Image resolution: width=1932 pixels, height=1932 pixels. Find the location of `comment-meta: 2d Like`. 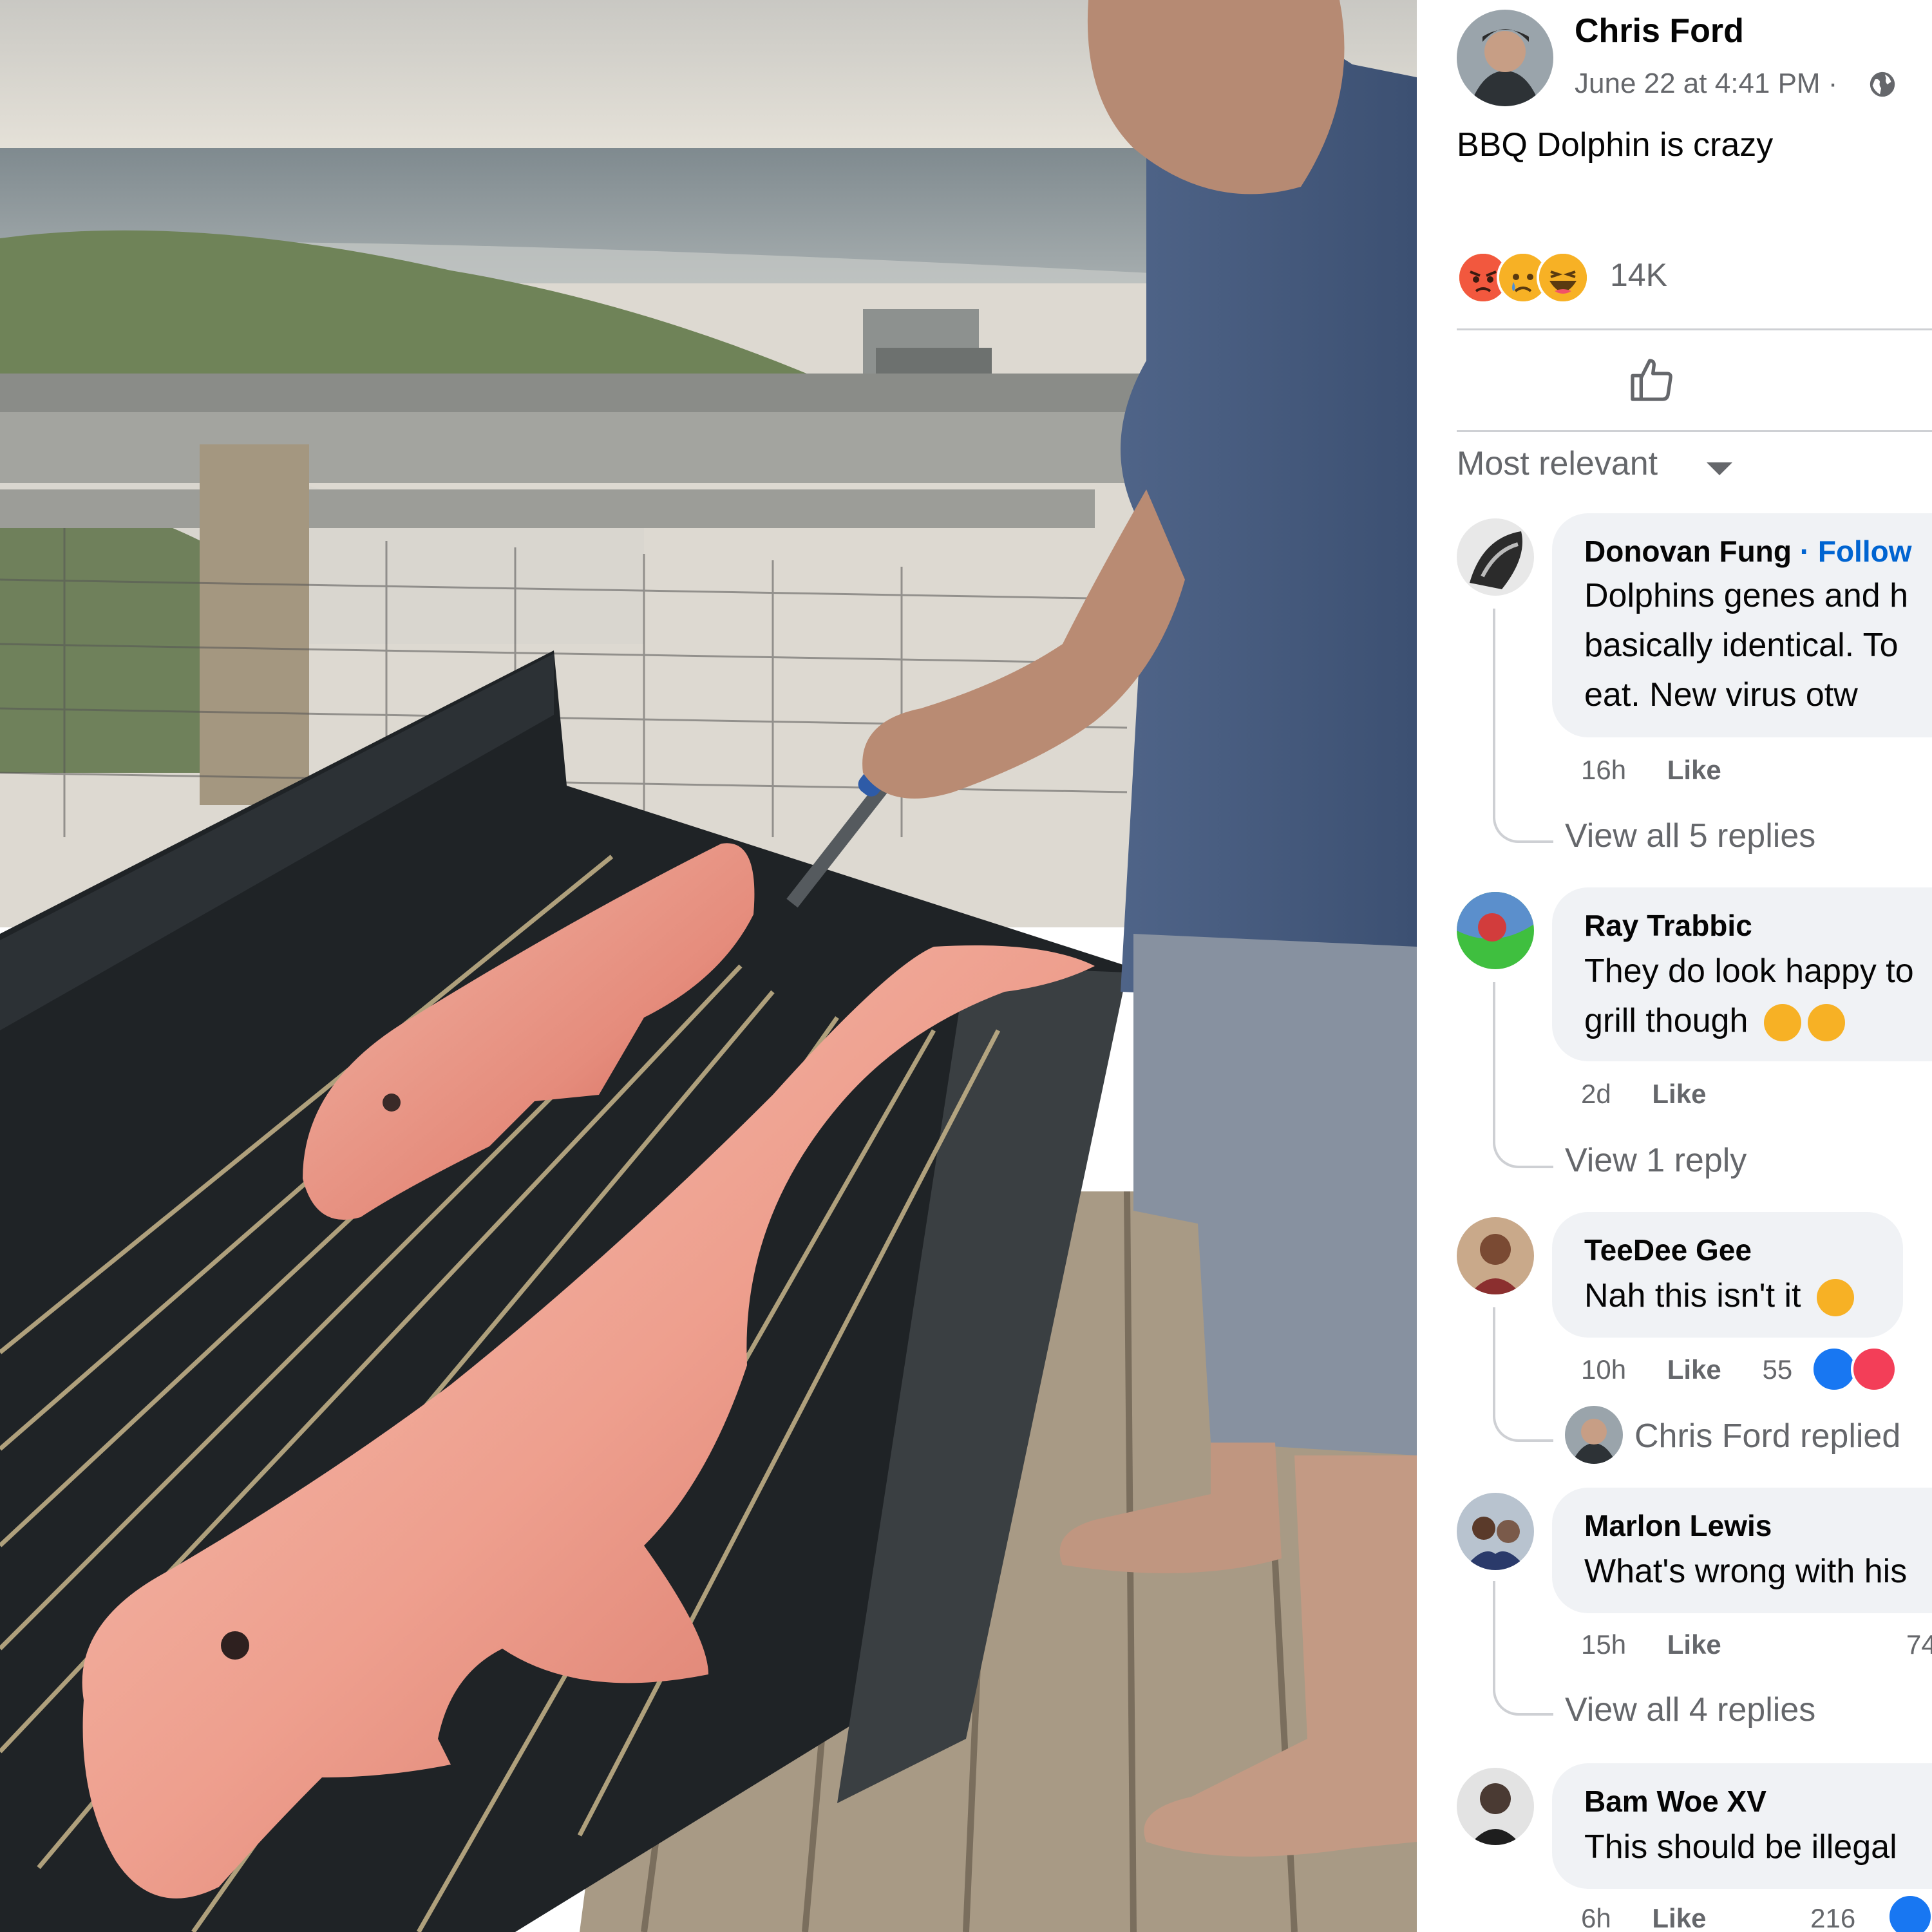

comment-meta: 2d Like is located at coordinates (1643, 1094).